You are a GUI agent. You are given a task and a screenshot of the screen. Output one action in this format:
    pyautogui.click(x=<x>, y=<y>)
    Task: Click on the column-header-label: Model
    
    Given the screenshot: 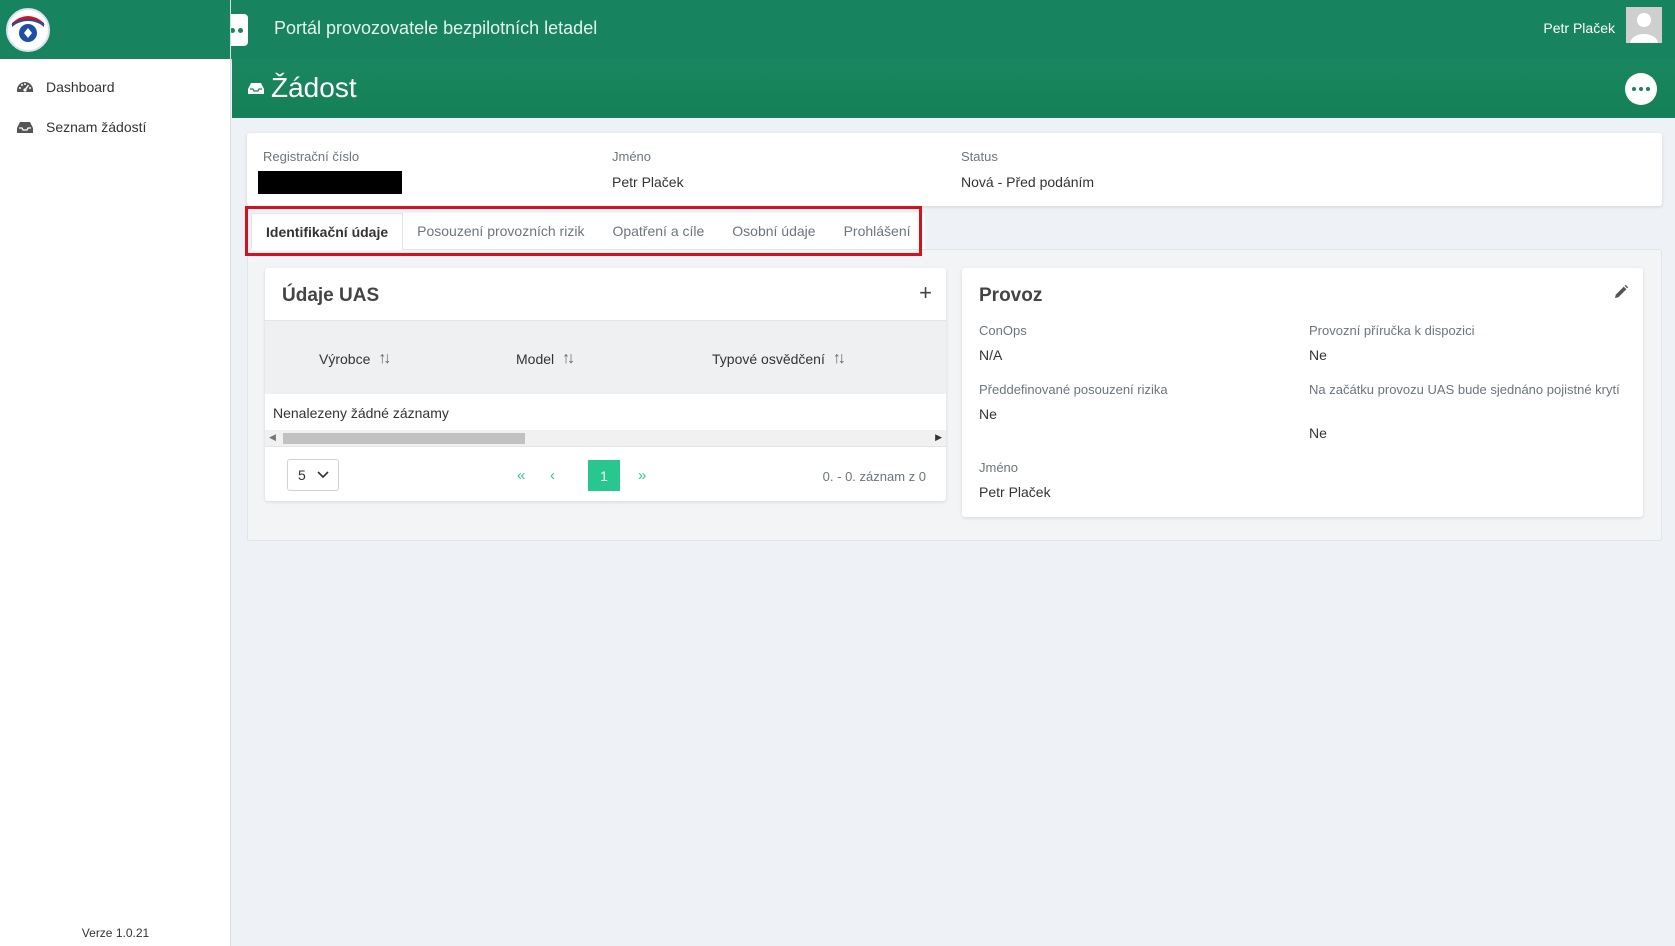 What is the action you would take?
    pyautogui.click(x=535, y=359)
    